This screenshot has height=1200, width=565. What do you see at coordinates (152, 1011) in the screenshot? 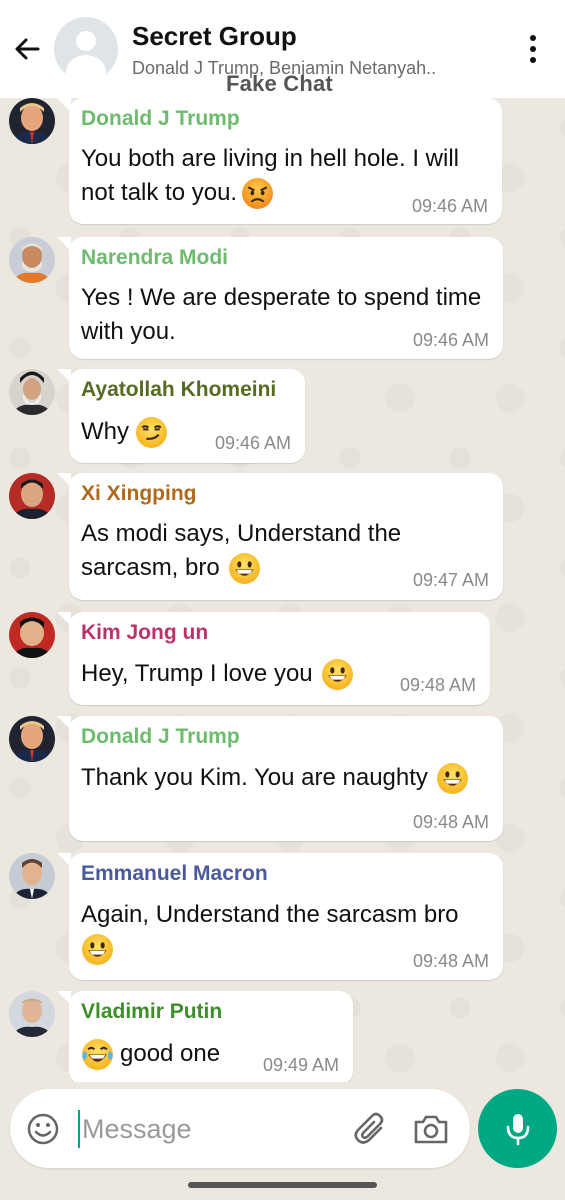
I see `sender-name: Vladimir Putin` at bounding box center [152, 1011].